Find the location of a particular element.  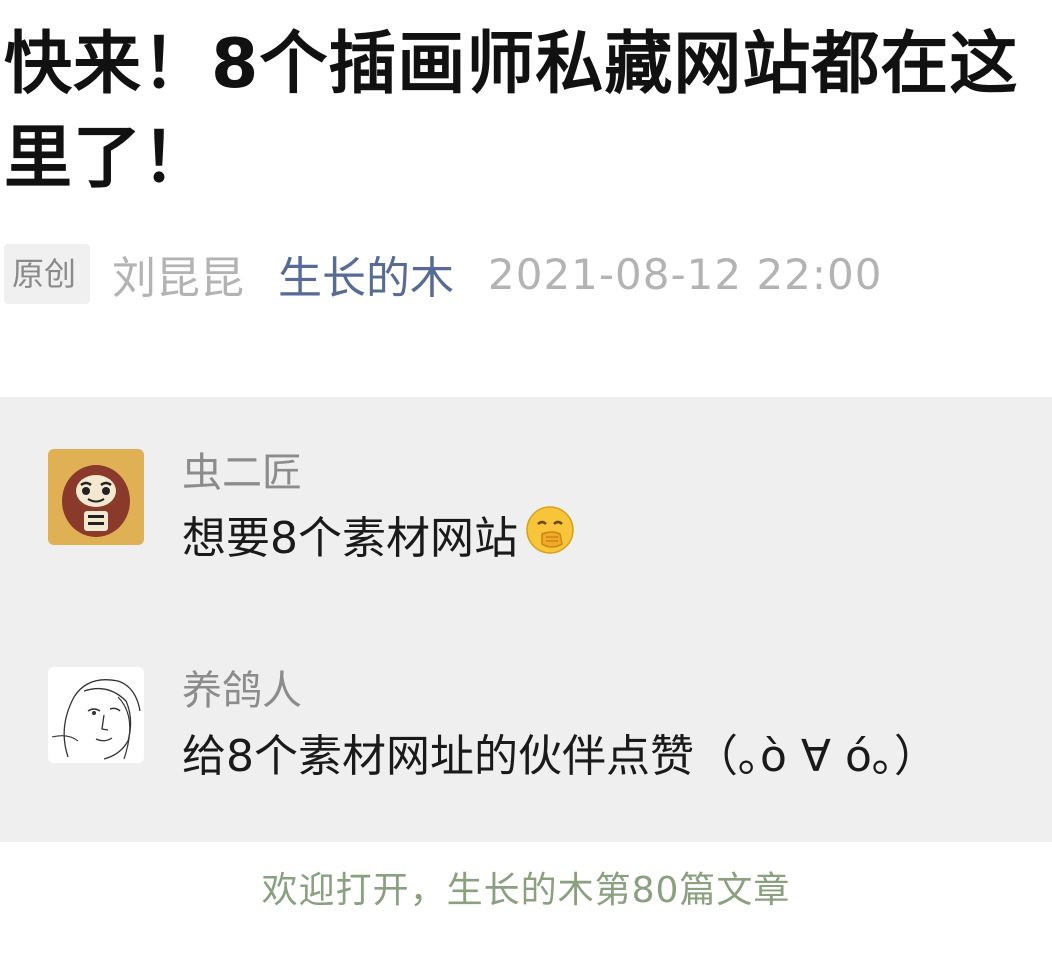

account-link: 生长的木 is located at coordinates (366, 274).